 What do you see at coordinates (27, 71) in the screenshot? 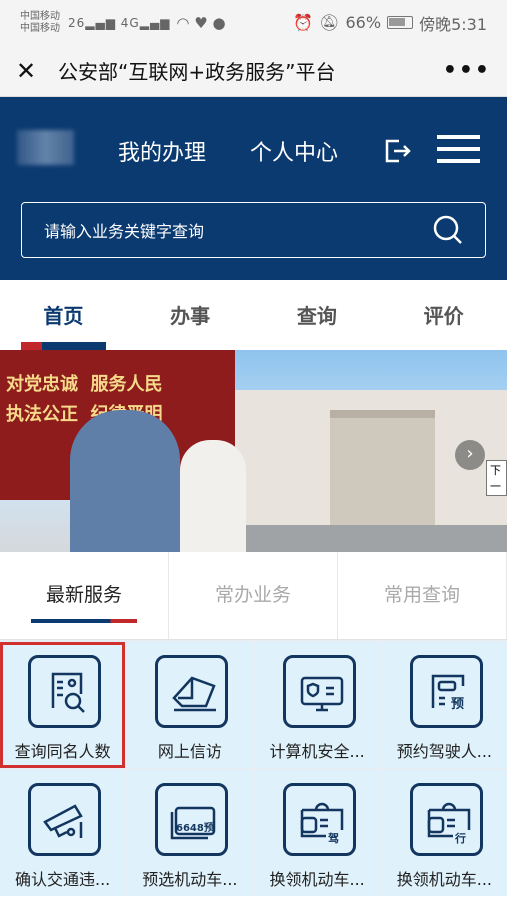
I see `close-icon: ✕` at bounding box center [27, 71].